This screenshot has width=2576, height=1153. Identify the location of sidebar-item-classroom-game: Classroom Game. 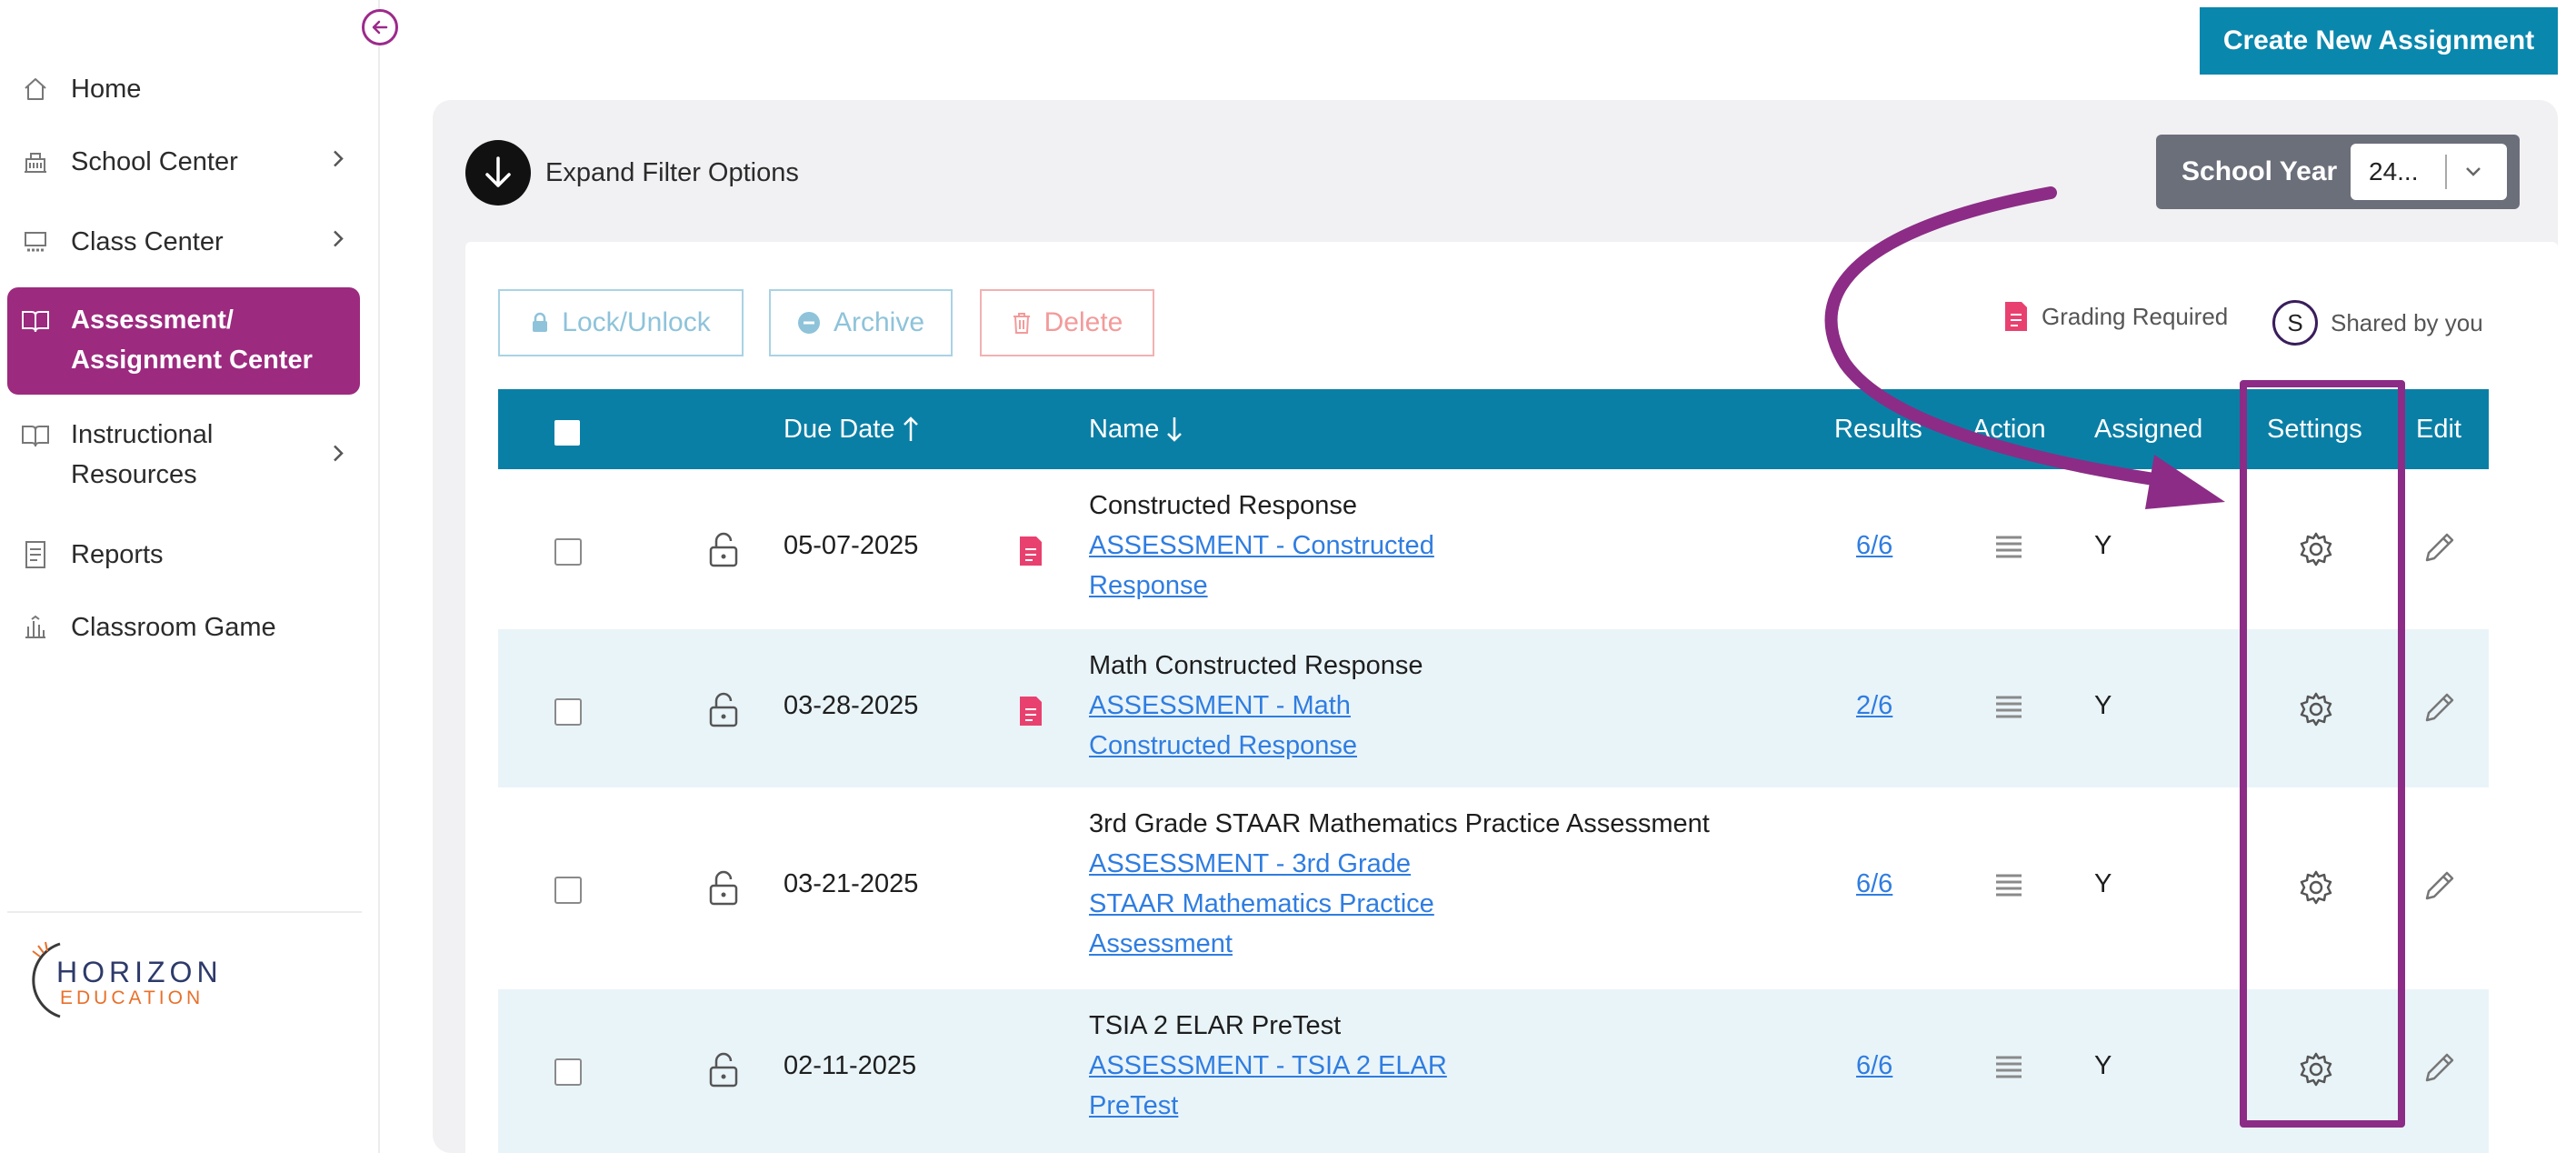
(183, 627).